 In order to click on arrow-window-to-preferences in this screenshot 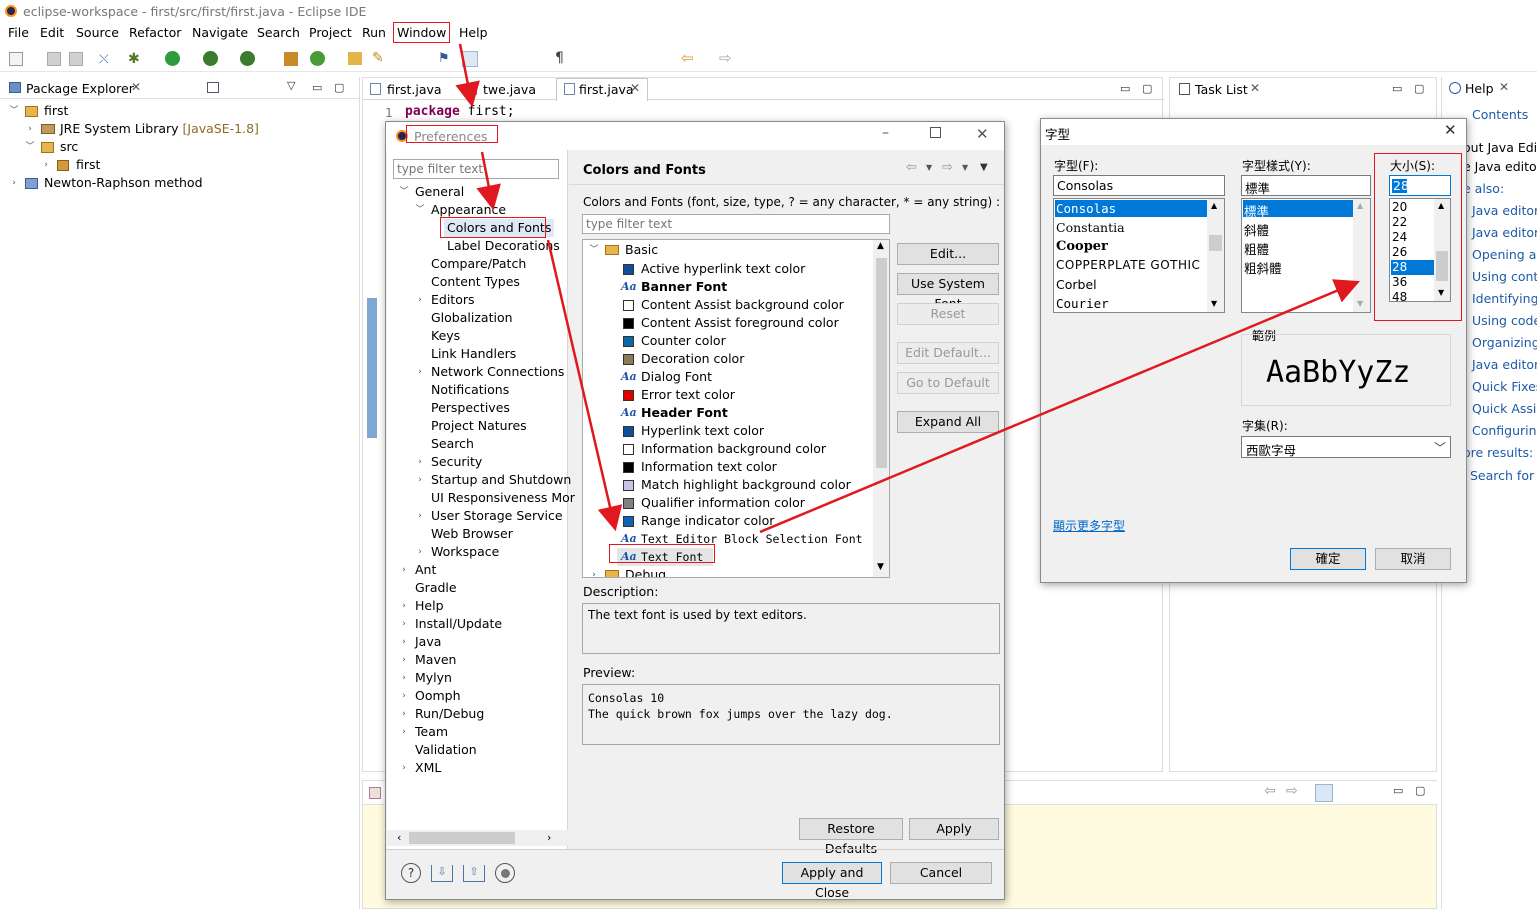, I will do `click(467, 75)`.